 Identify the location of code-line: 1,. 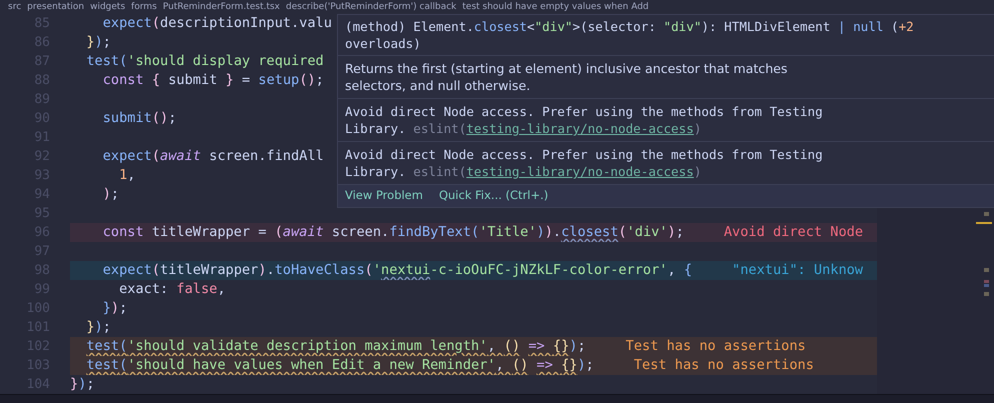
(127, 175).